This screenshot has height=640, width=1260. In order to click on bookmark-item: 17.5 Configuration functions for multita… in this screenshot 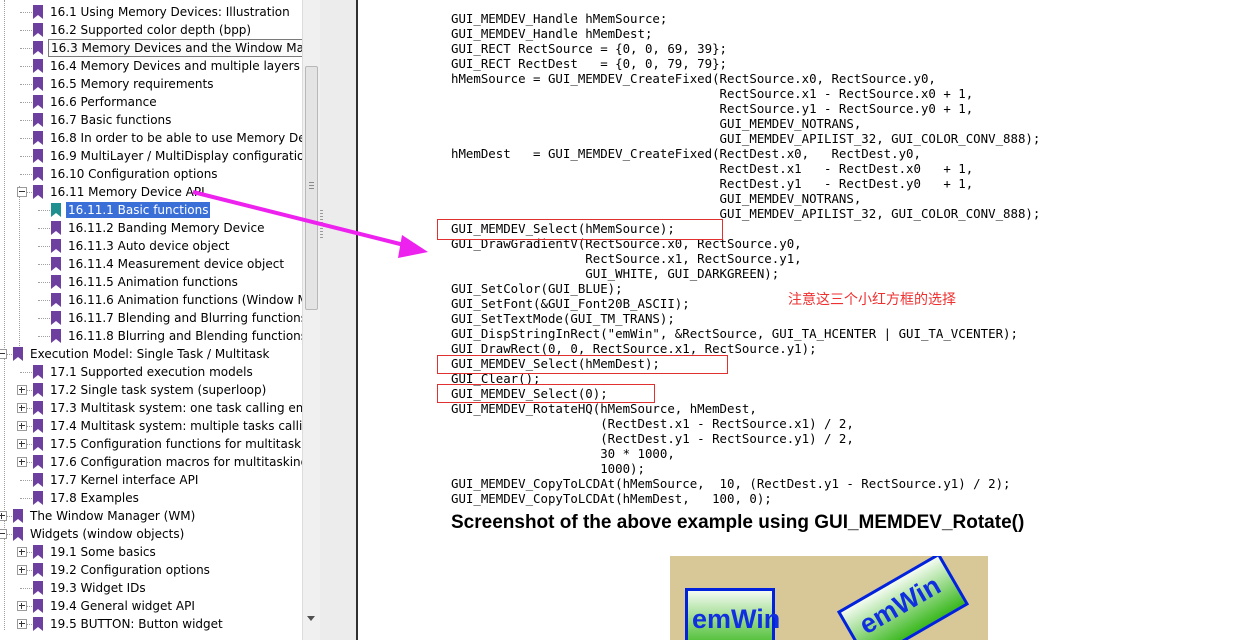, I will do `click(151, 444)`.